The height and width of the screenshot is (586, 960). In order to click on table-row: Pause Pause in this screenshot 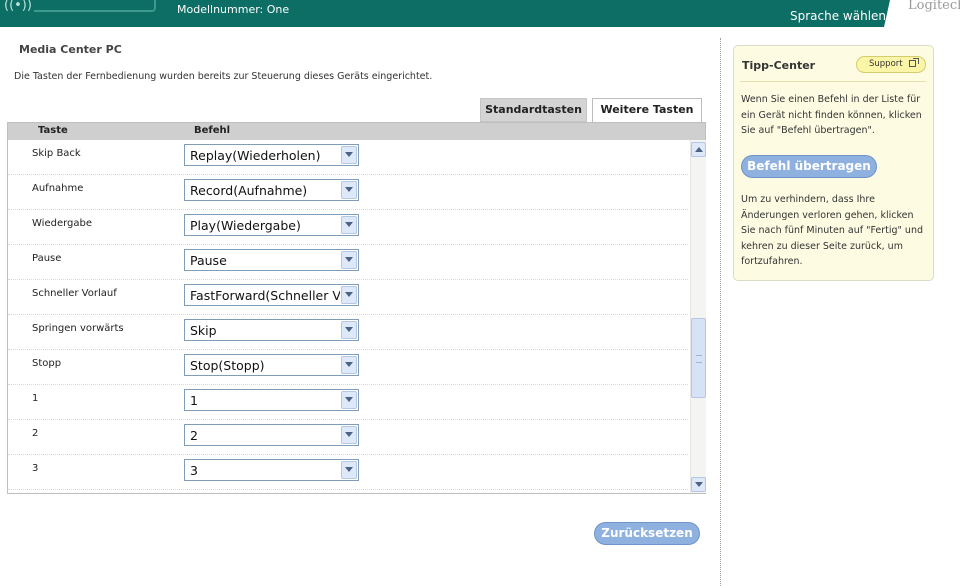, I will do `click(348, 262)`.